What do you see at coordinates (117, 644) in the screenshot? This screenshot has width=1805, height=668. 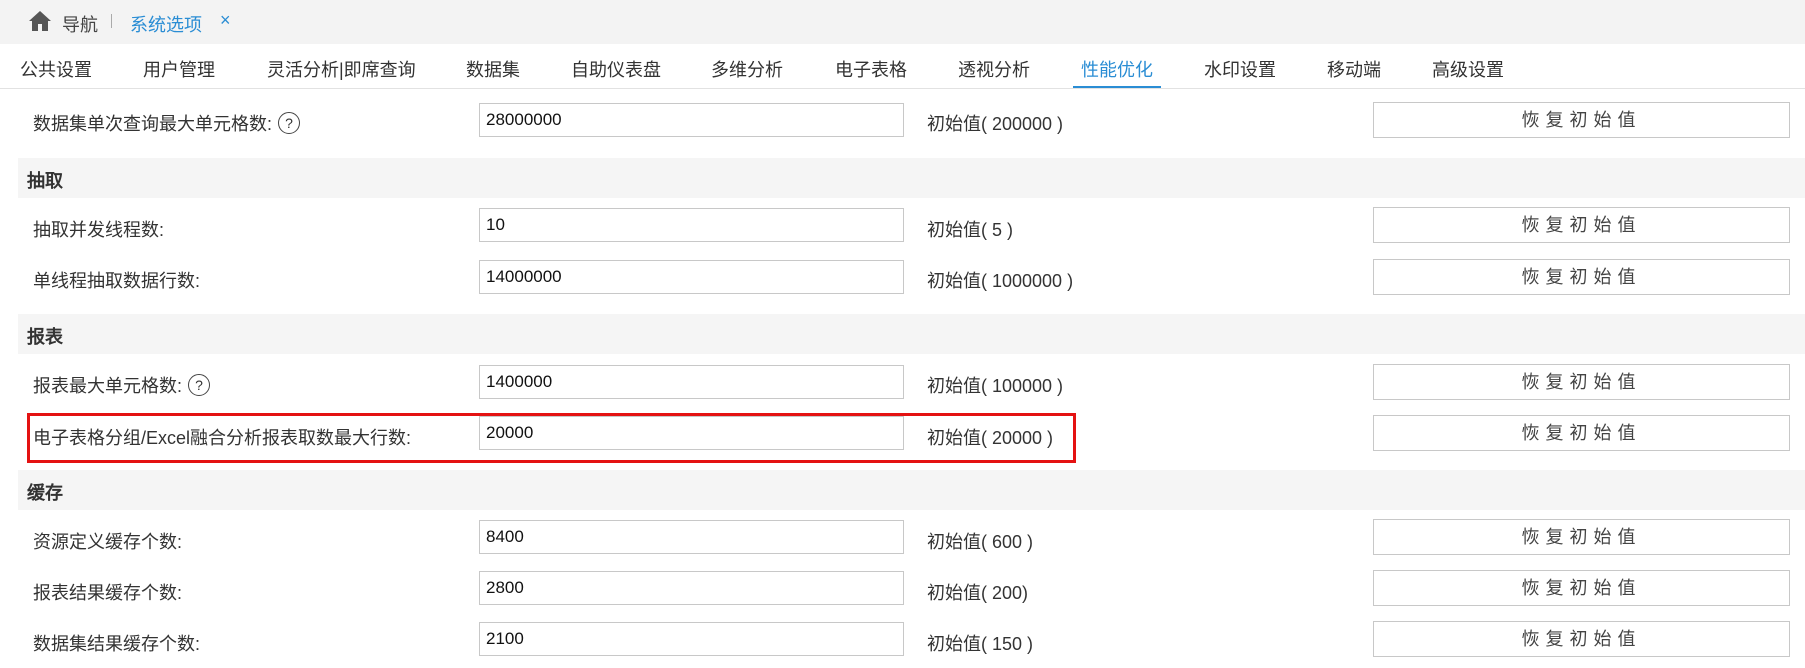 I see `setting-label: 数据集结果缓存个数:` at bounding box center [117, 644].